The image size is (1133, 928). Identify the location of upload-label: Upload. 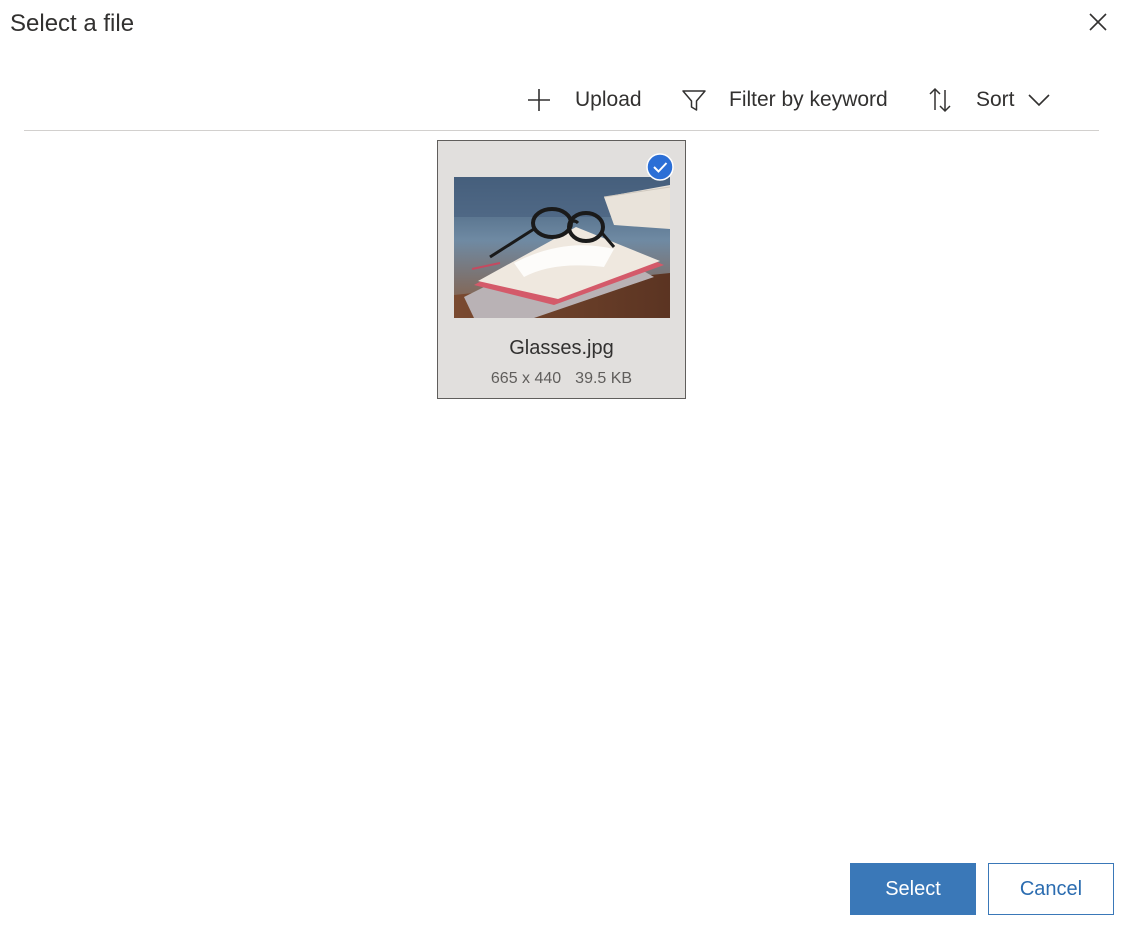
(608, 99).